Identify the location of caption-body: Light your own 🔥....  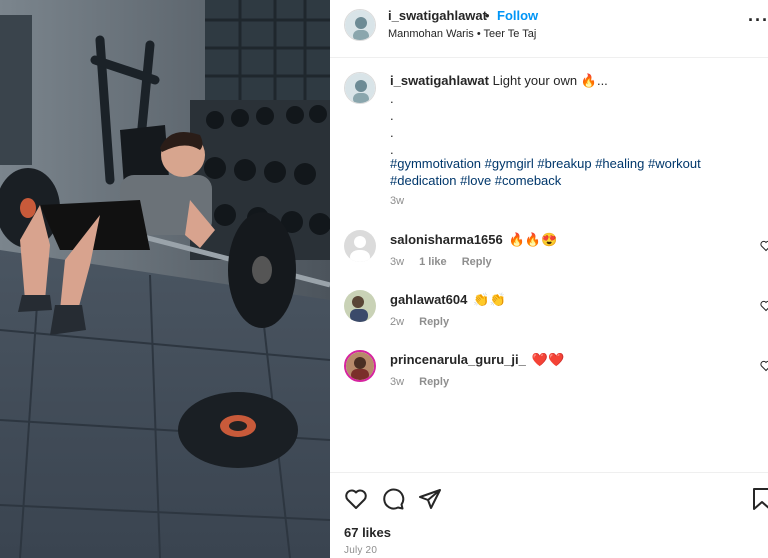
(550, 80).